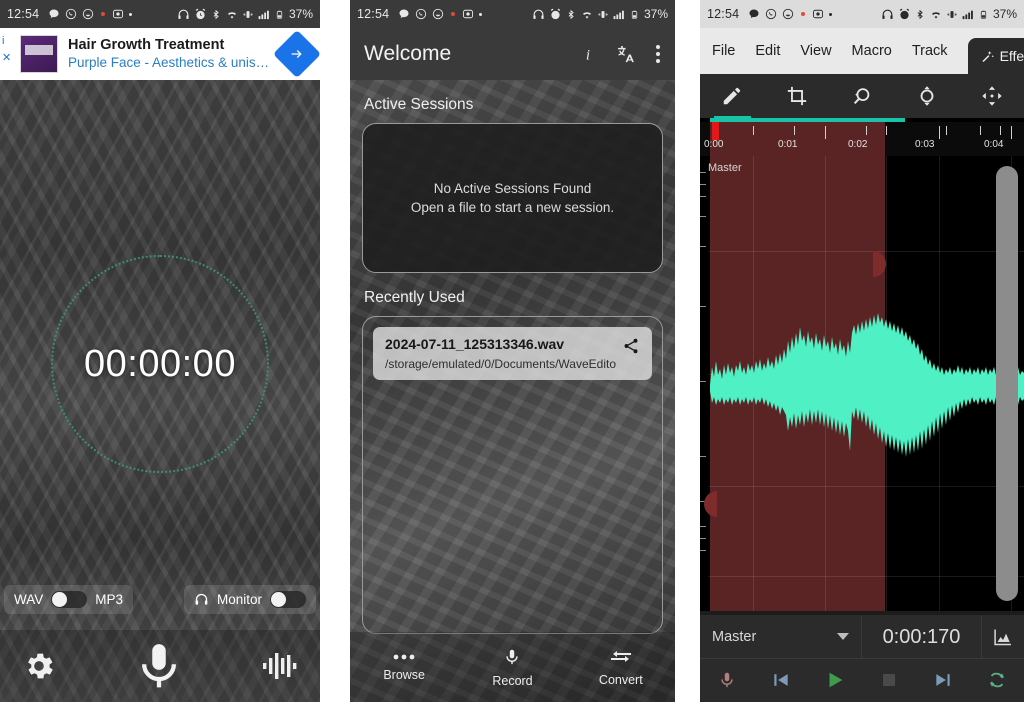 The width and height of the screenshot is (1024, 702). I want to click on recently-used-heading: Recently Used, so click(414, 297).